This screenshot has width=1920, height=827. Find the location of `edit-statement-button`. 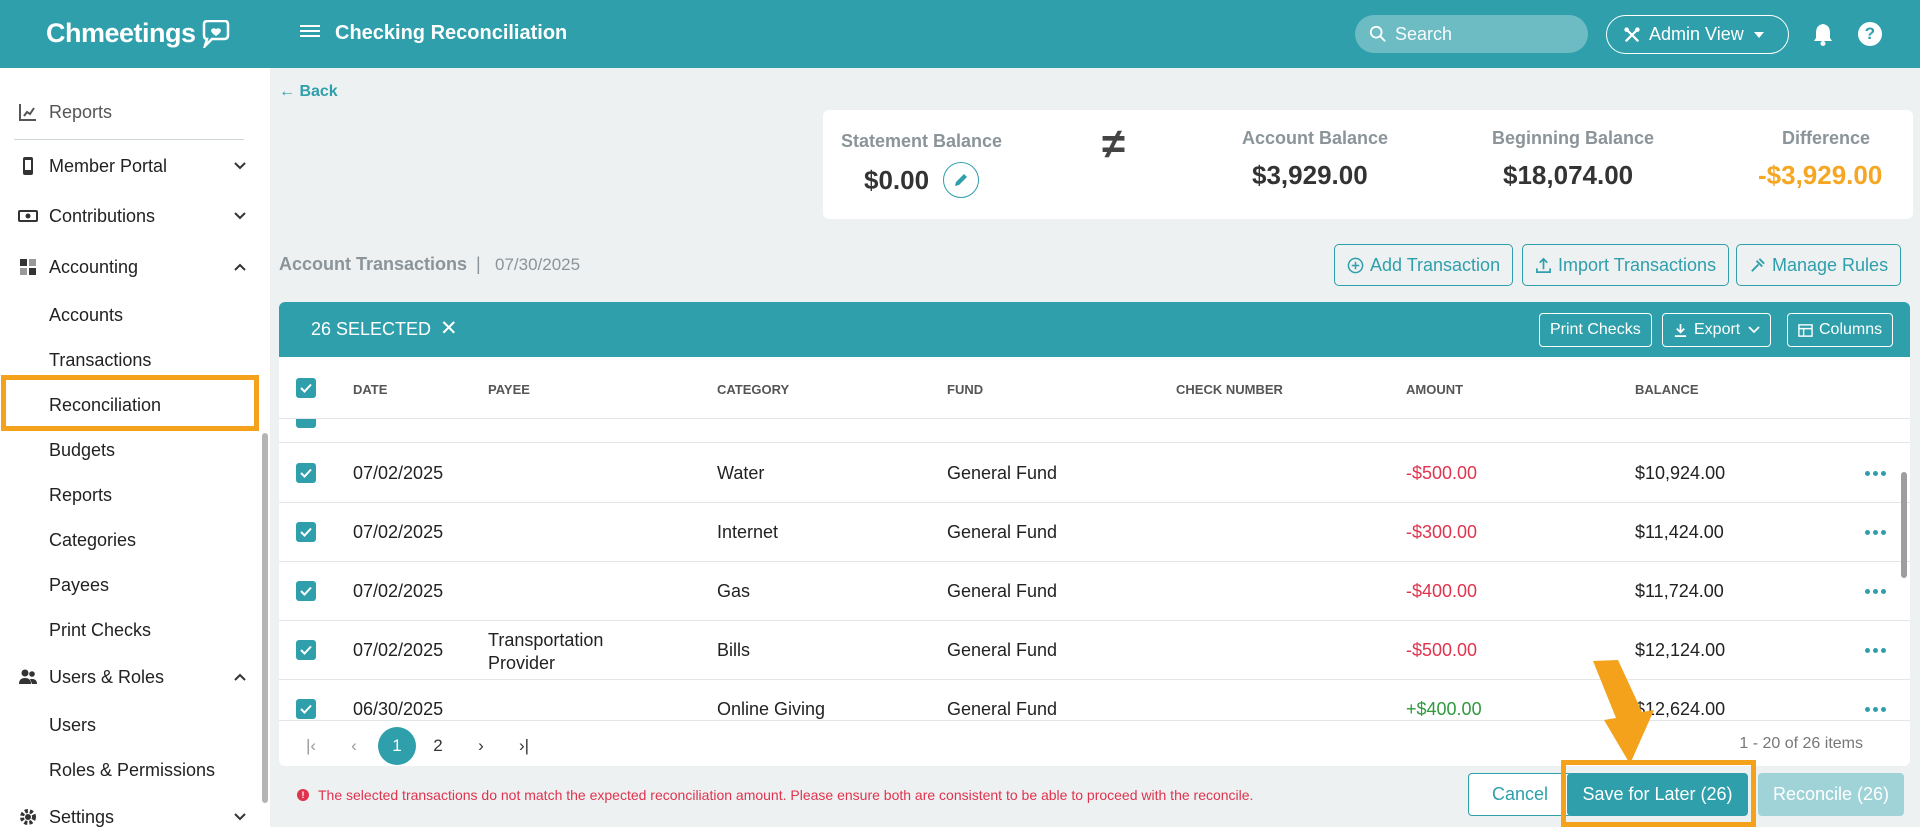

edit-statement-button is located at coordinates (961, 180).